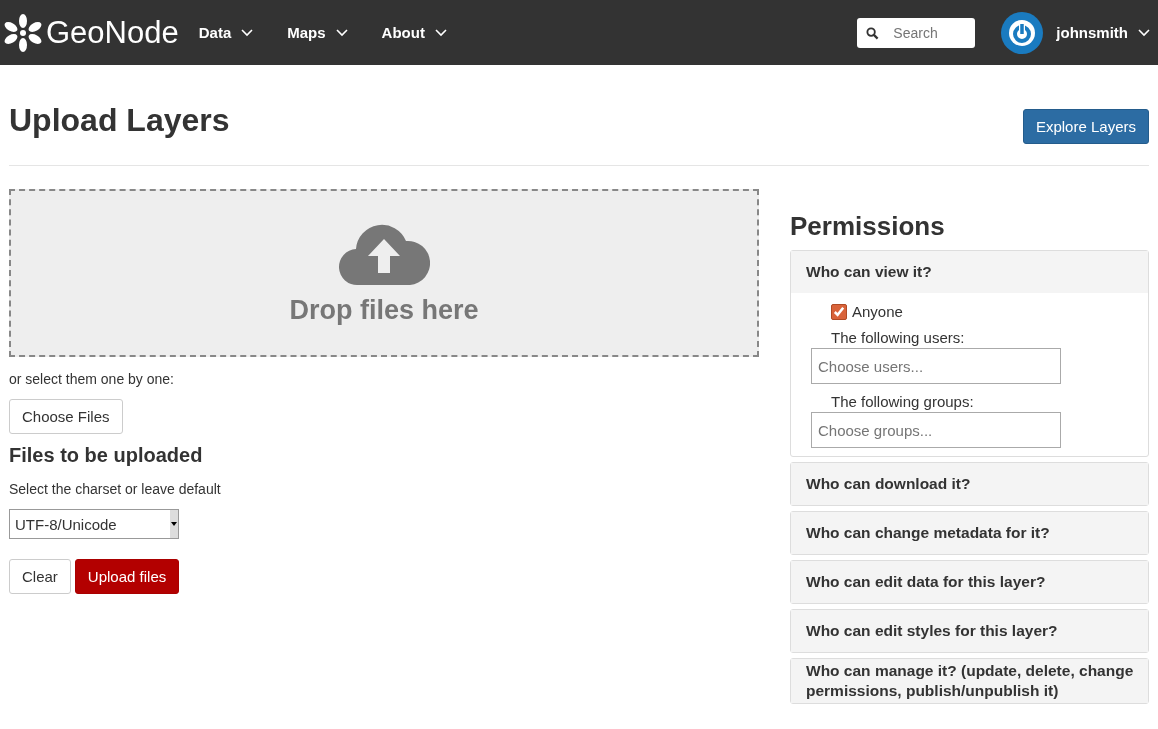  Describe the element at coordinates (1085, 126) in the screenshot. I see `explore-layers-button: Explore Layers` at that location.